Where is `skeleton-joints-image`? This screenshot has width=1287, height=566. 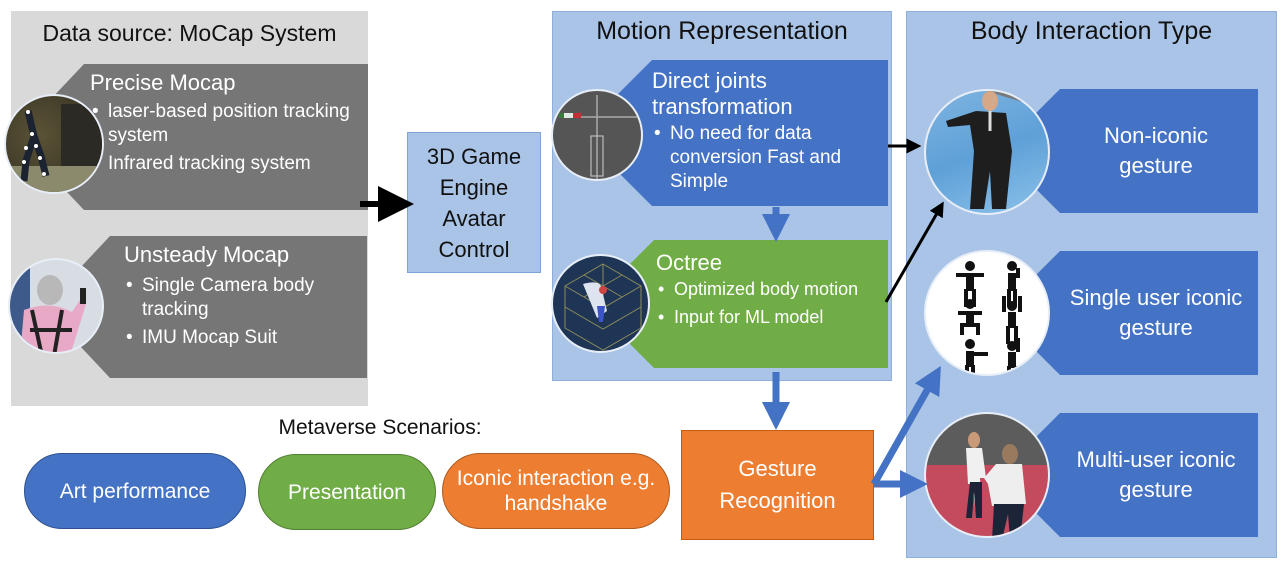
skeleton-joints-image is located at coordinates (597, 135).